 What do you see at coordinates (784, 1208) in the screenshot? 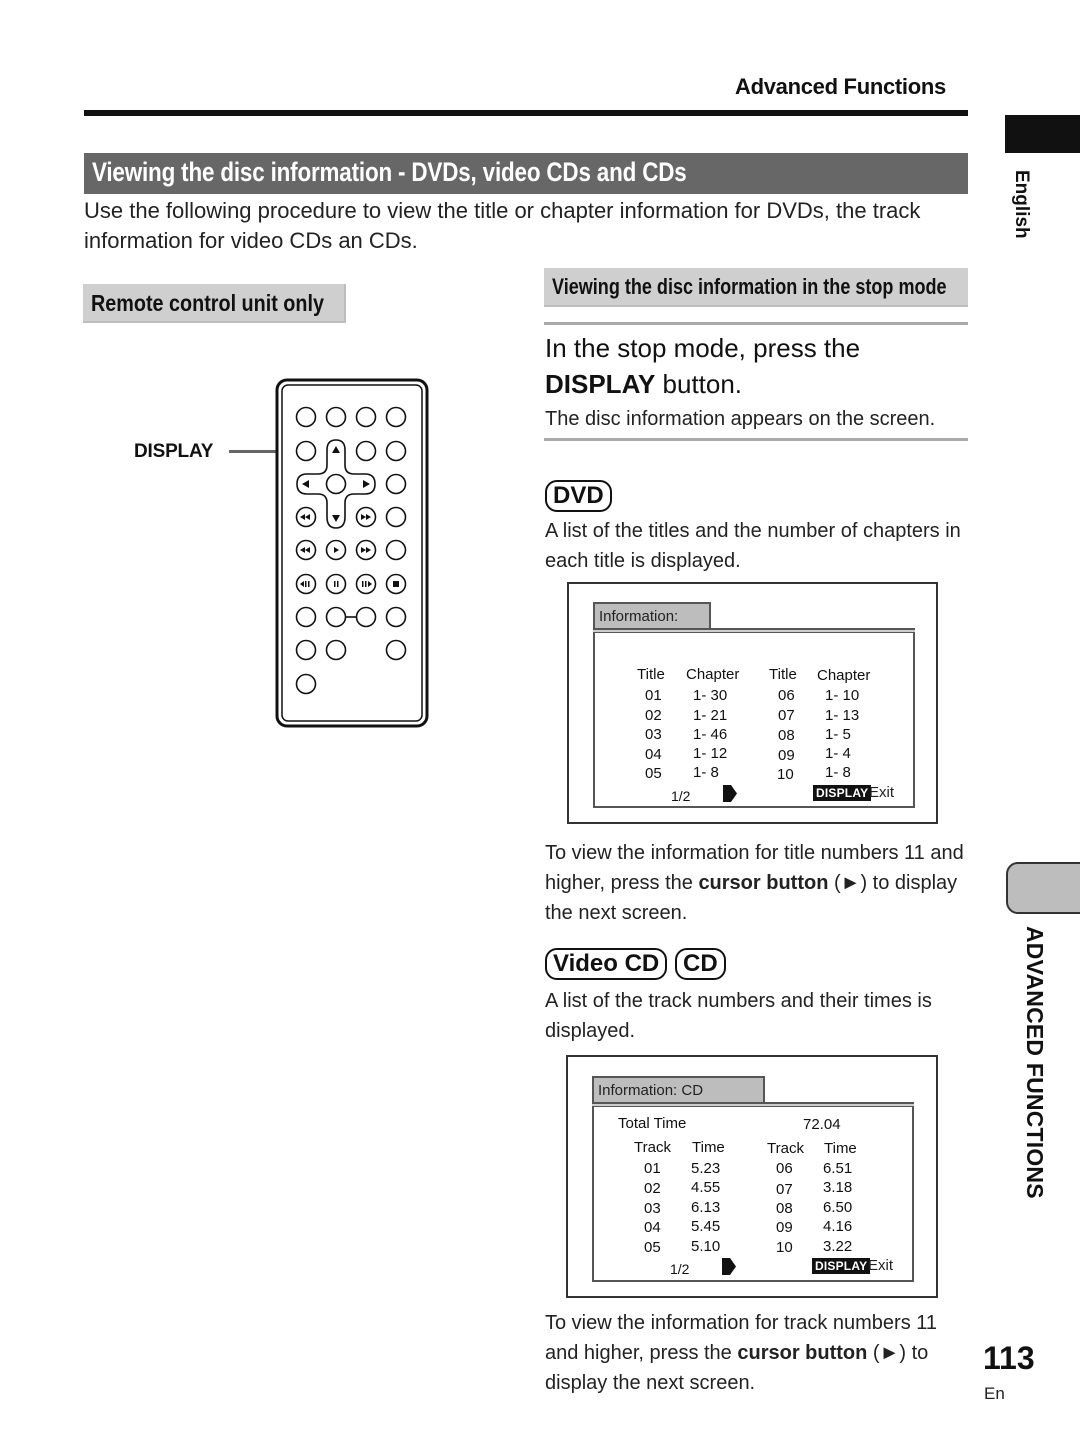
I see `track-number: 08` at bounding box center [784, 1208].